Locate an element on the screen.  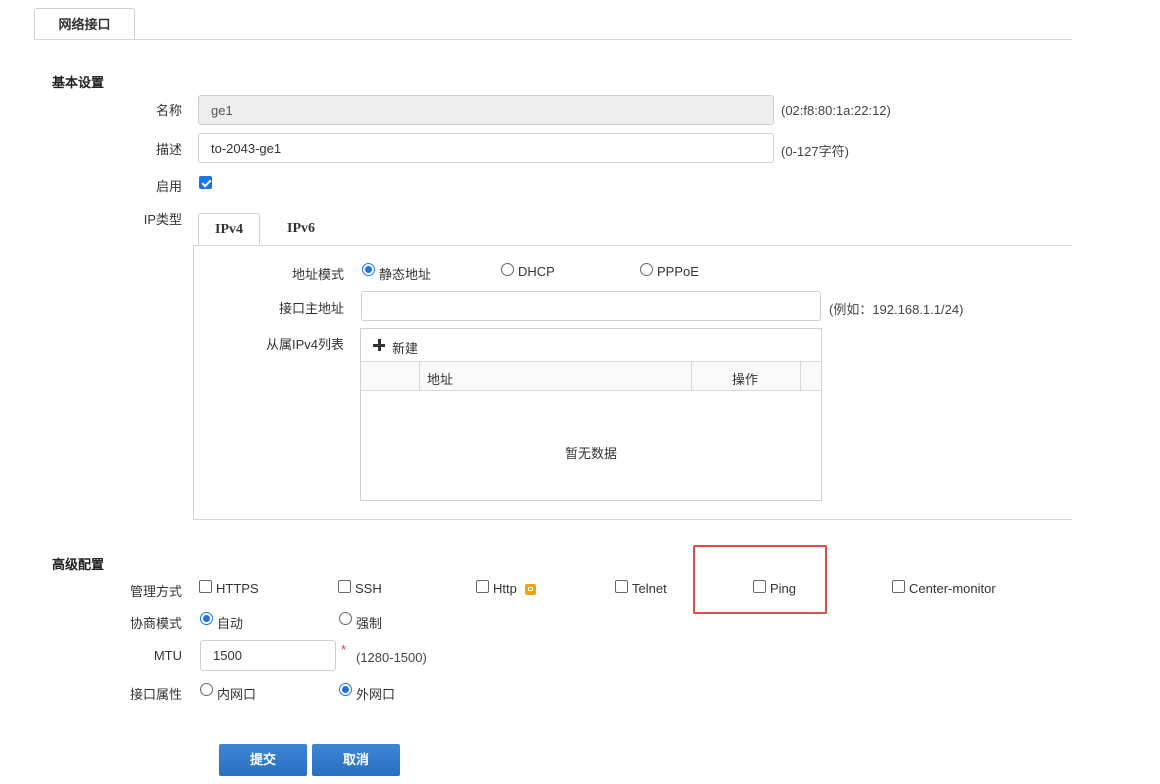
mgmt-label: 管理方式 is located at coordinates (155, 591).